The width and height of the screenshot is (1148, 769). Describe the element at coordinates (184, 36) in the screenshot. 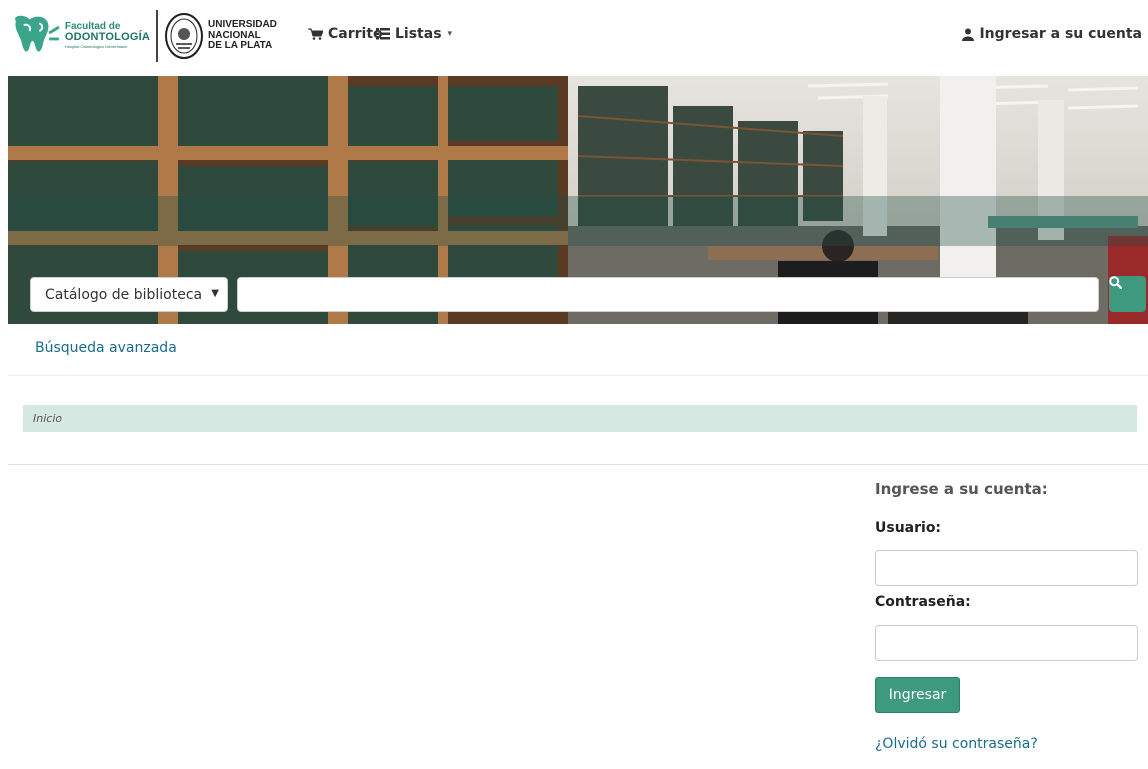

I see `university-seal-icon` at that location.